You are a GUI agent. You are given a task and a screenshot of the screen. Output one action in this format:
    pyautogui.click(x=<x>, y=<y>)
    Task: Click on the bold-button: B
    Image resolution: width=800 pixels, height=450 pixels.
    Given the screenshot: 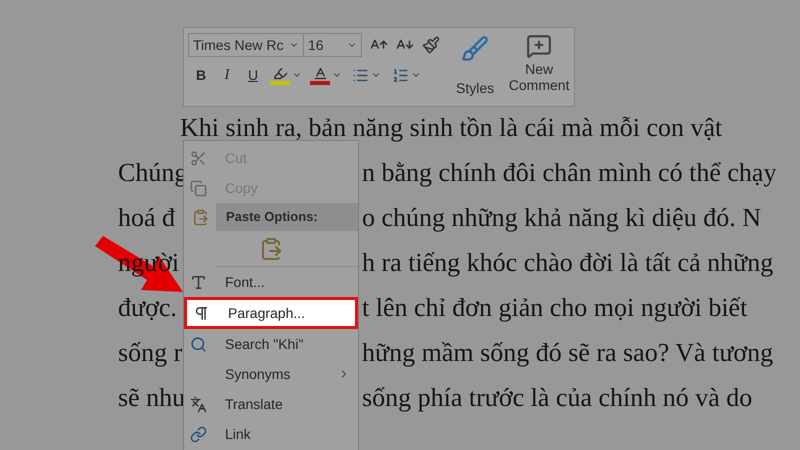 What is the action you would take?
    pyautogui.click(x=201, y=75)
    